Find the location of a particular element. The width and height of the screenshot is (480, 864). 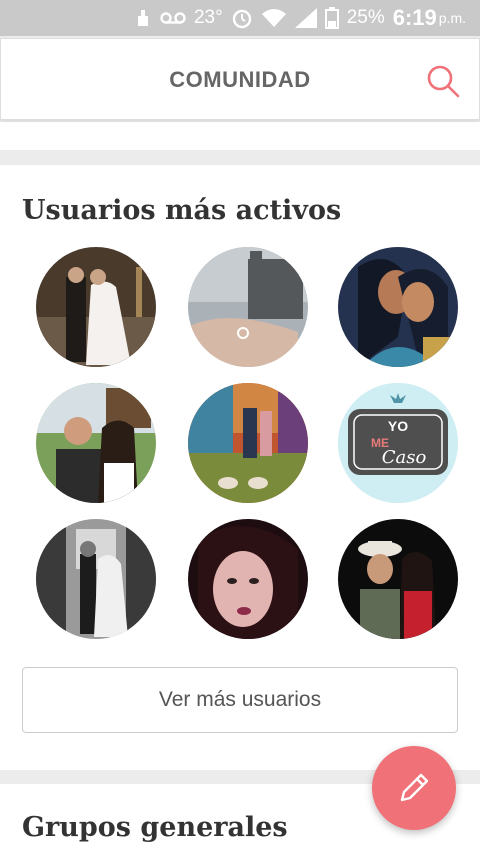

search-icon is located at coordinates (443, 81).